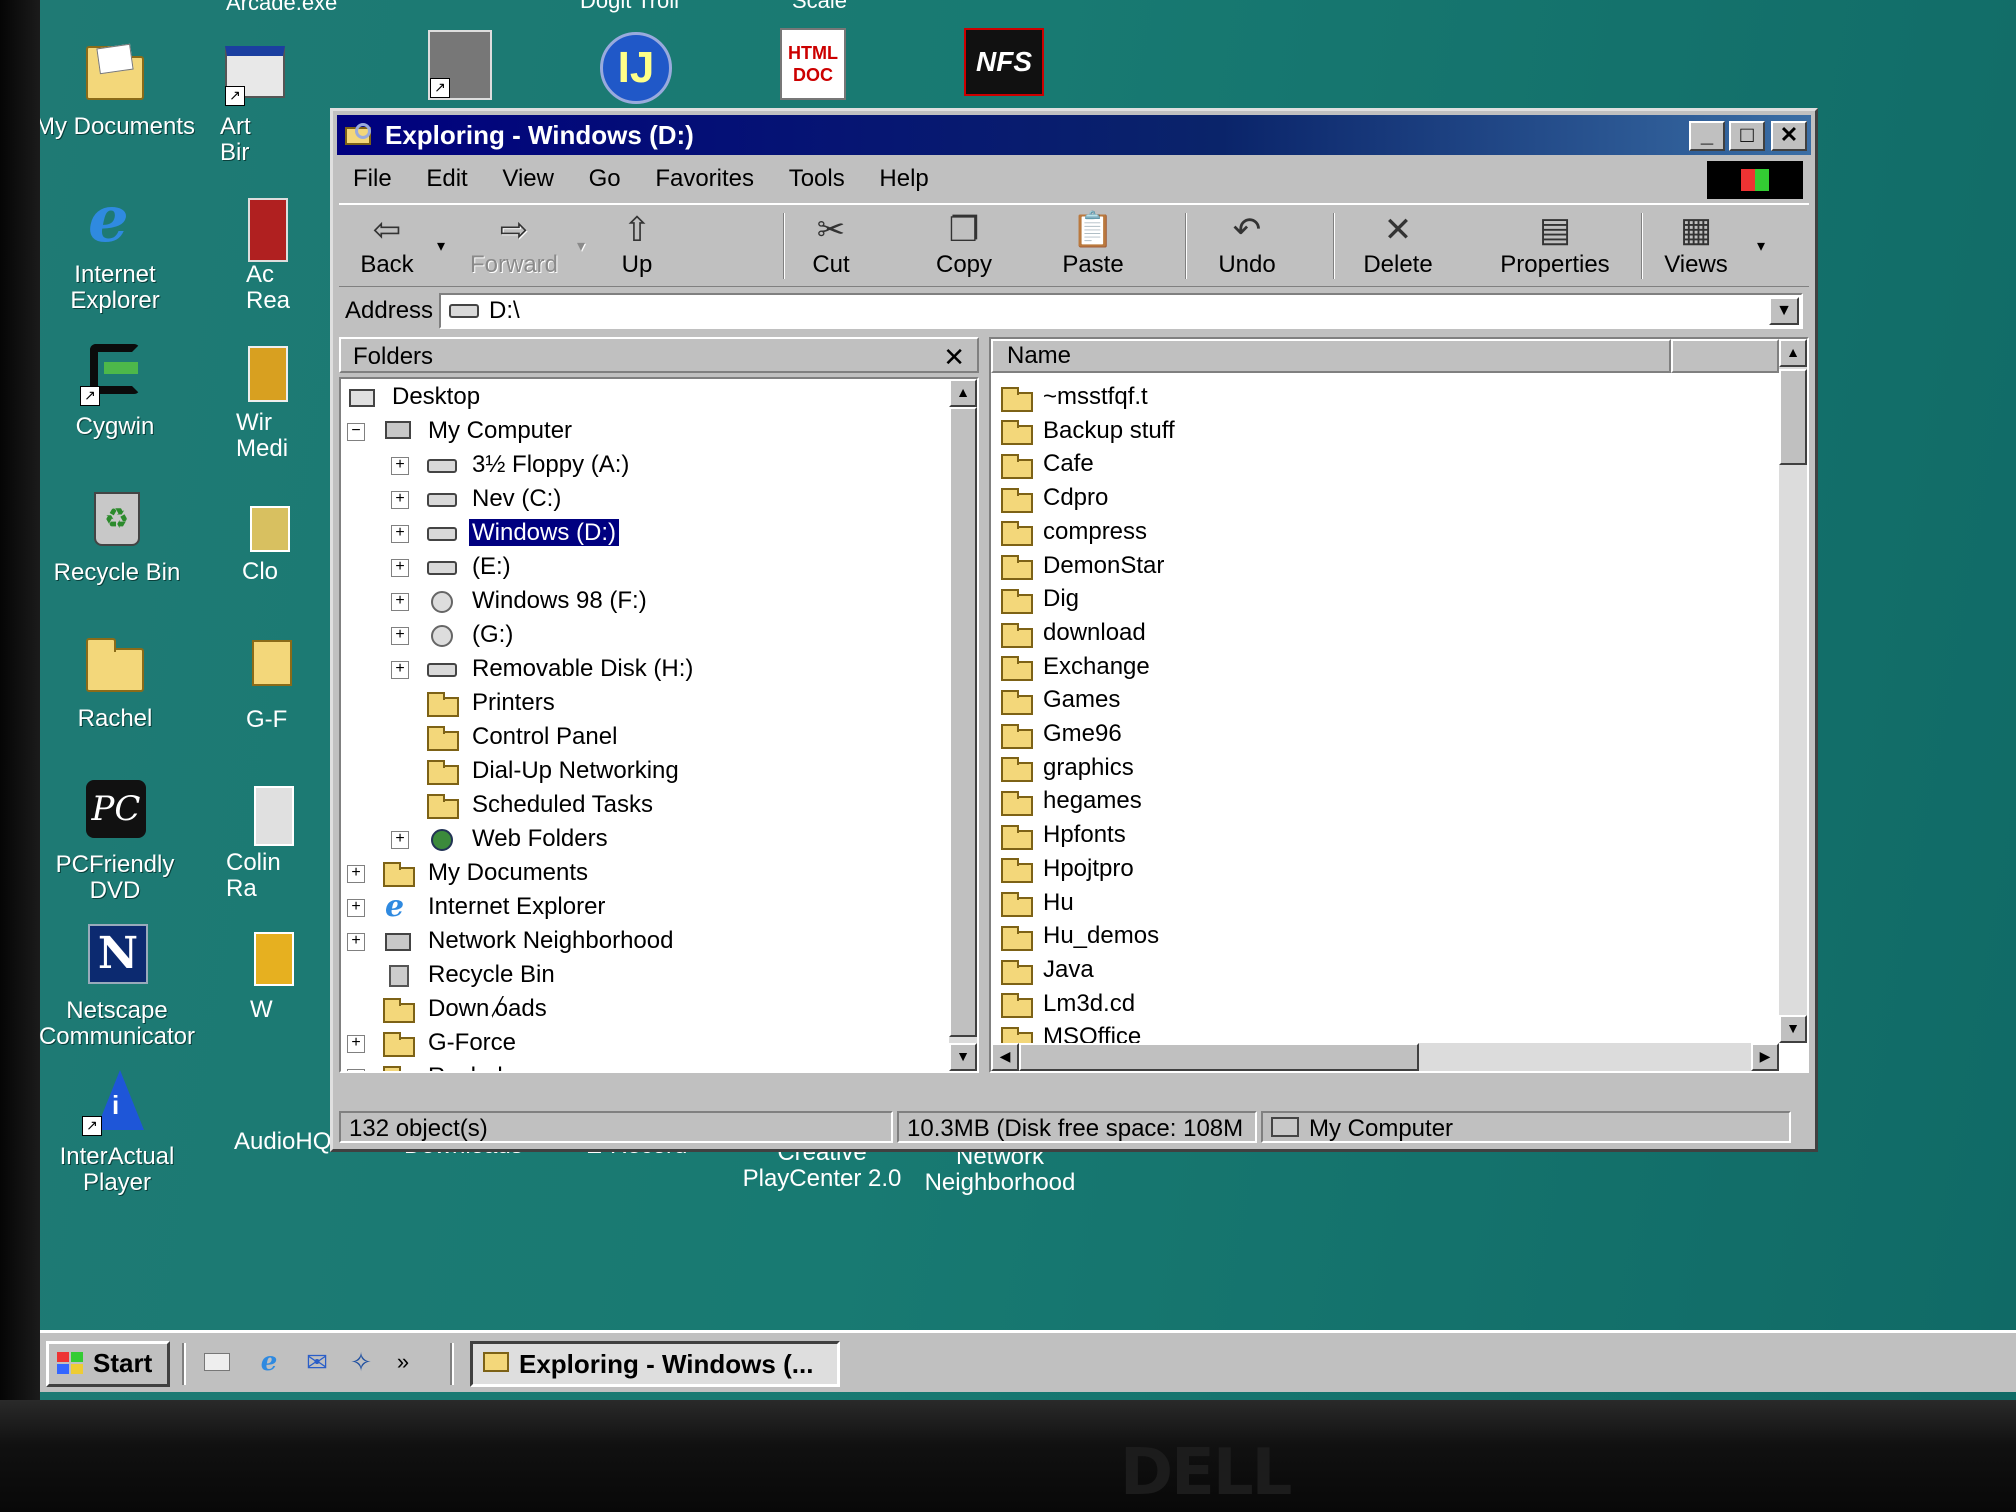 The width and height of the screenshot is (2016, 1512). Describe the element at coordinates (426, 1066) in the screenshot. I see `tree-item-rachel: +Rachel` at that location.